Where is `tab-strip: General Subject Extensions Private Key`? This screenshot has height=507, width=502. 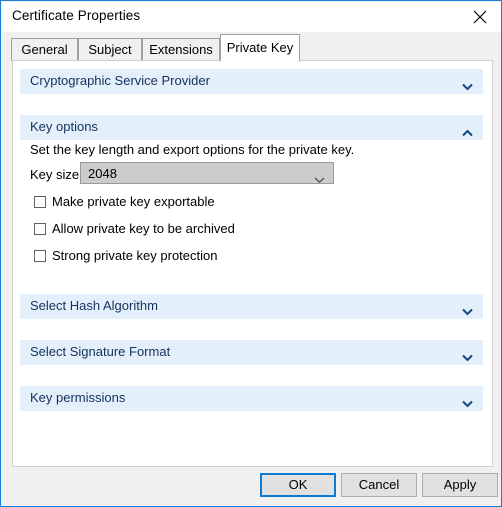
tab-strip: General Subject Extensions Private Key is located at coordinates (251, 47).